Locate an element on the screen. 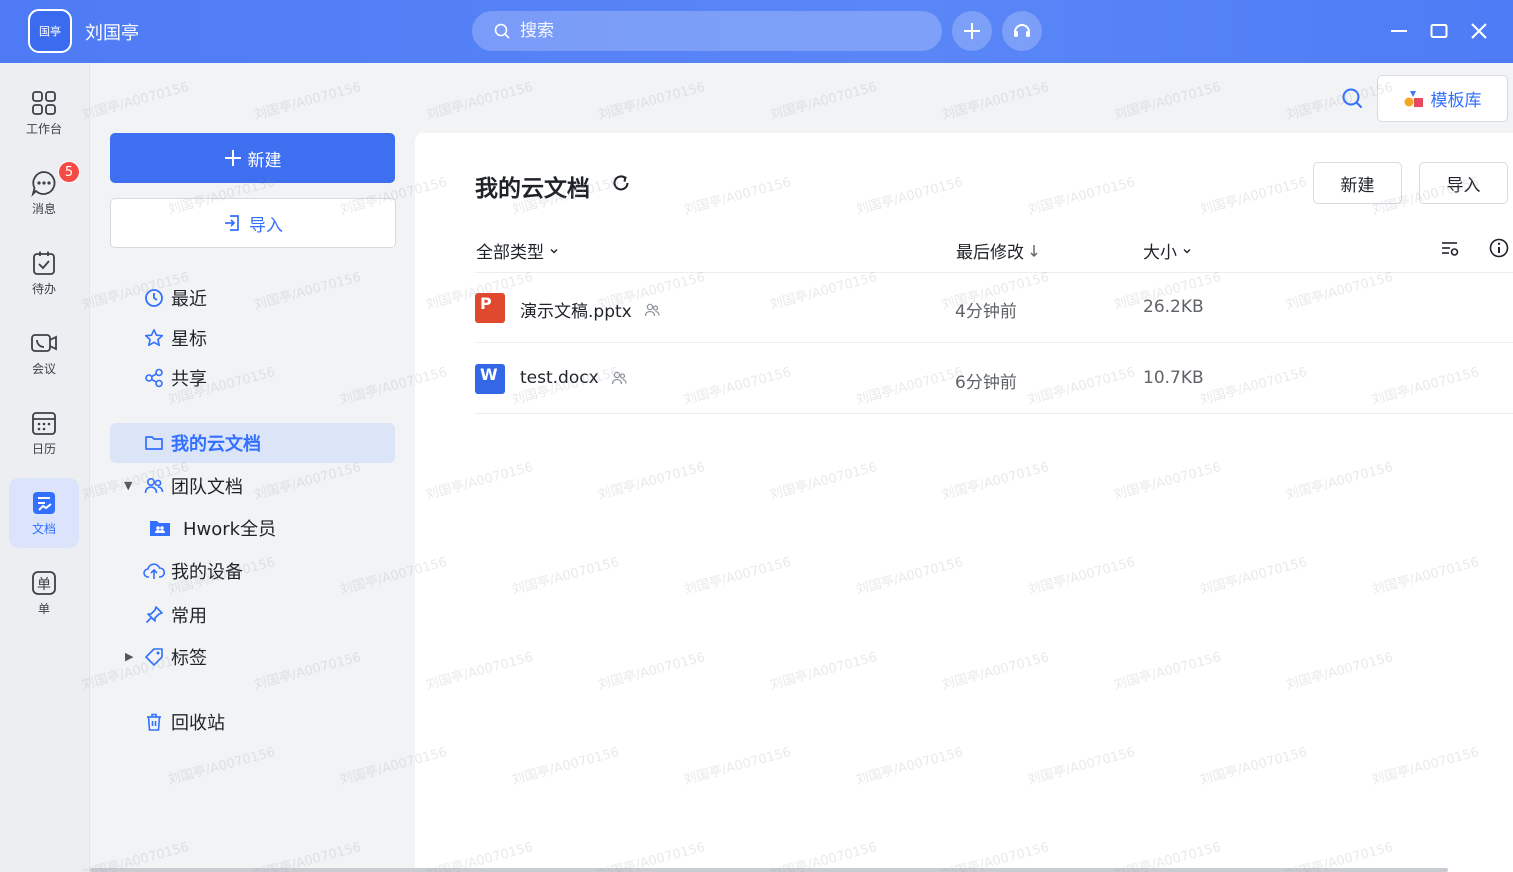  rail-item-form: 单 单 is located at coordinates (44, 593).